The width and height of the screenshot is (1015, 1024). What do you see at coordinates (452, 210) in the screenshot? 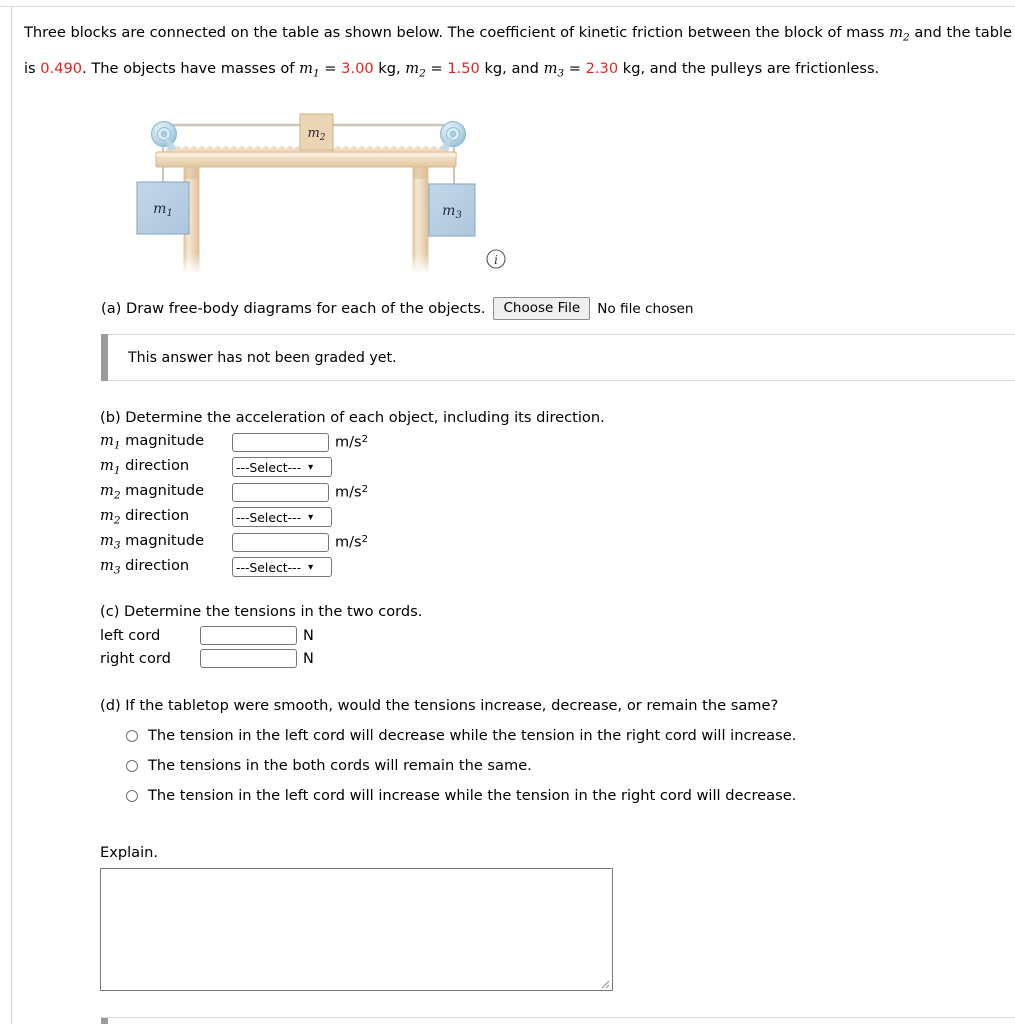
I see `block-m3: m3` at bounding box center [452, 210].